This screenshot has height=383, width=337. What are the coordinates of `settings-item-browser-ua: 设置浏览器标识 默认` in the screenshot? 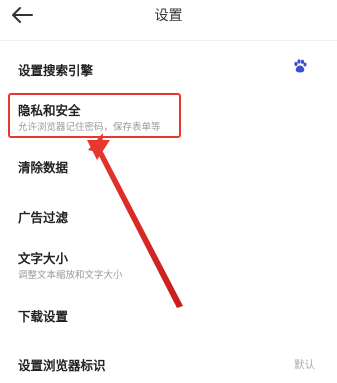 It's located at (168, 363).